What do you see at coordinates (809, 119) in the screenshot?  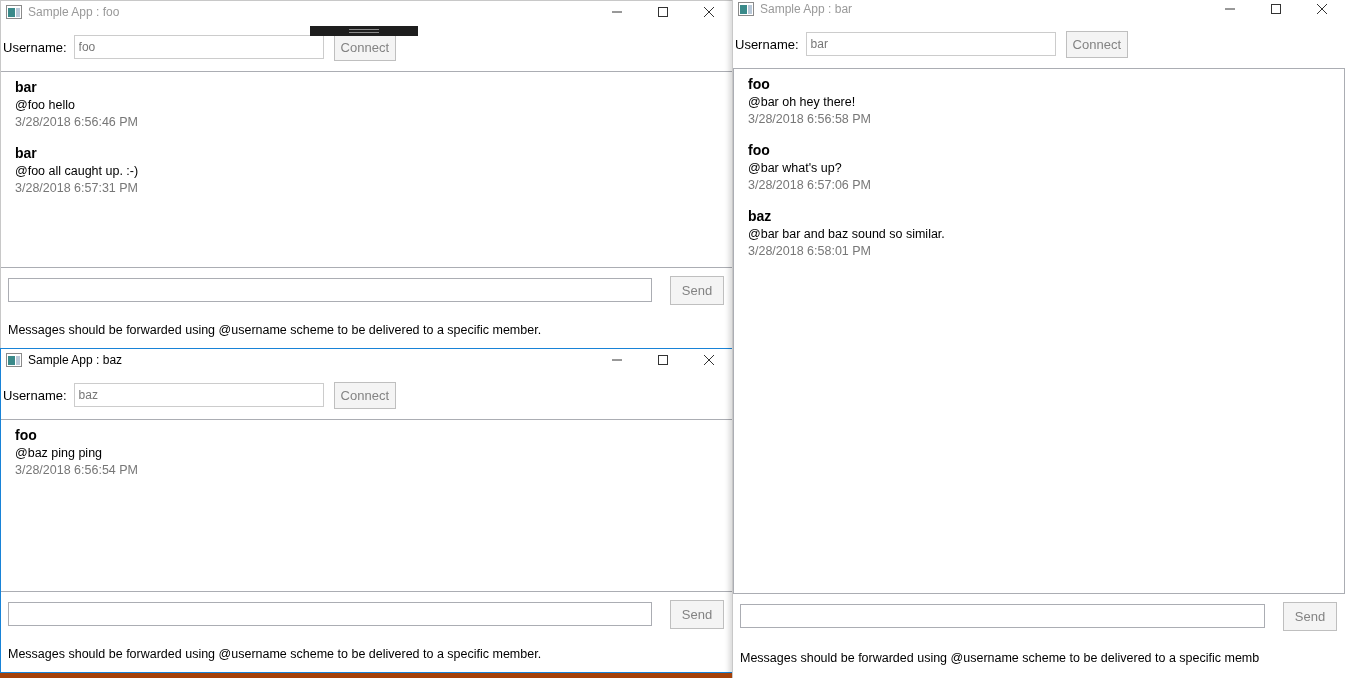 I see `message-time: 3/28/2018 6:56:58 PM` at bounding box center [809, 119].